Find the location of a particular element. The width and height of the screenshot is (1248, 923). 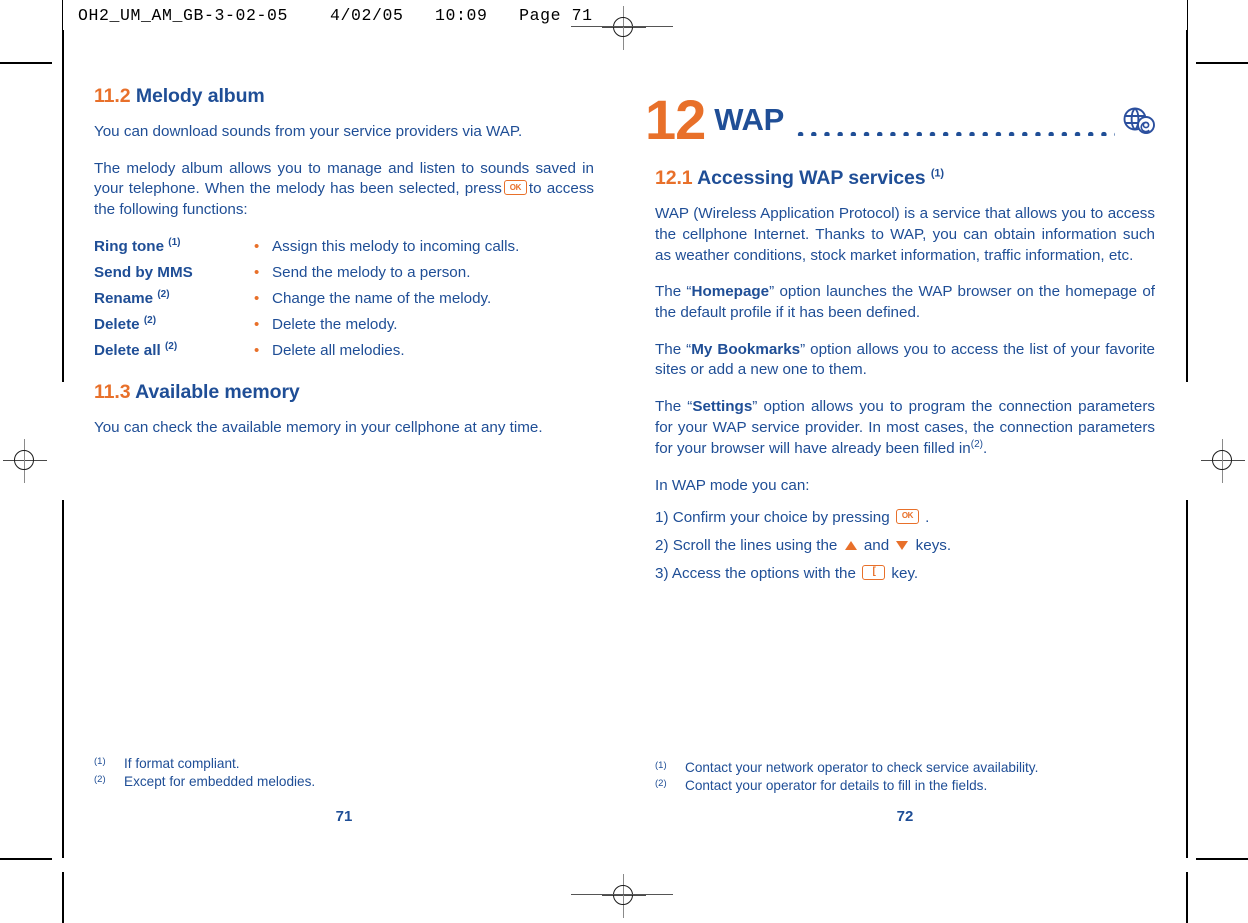

footnote-item: (2) Except for embedded melodies. is located at coordinates (344, 781).